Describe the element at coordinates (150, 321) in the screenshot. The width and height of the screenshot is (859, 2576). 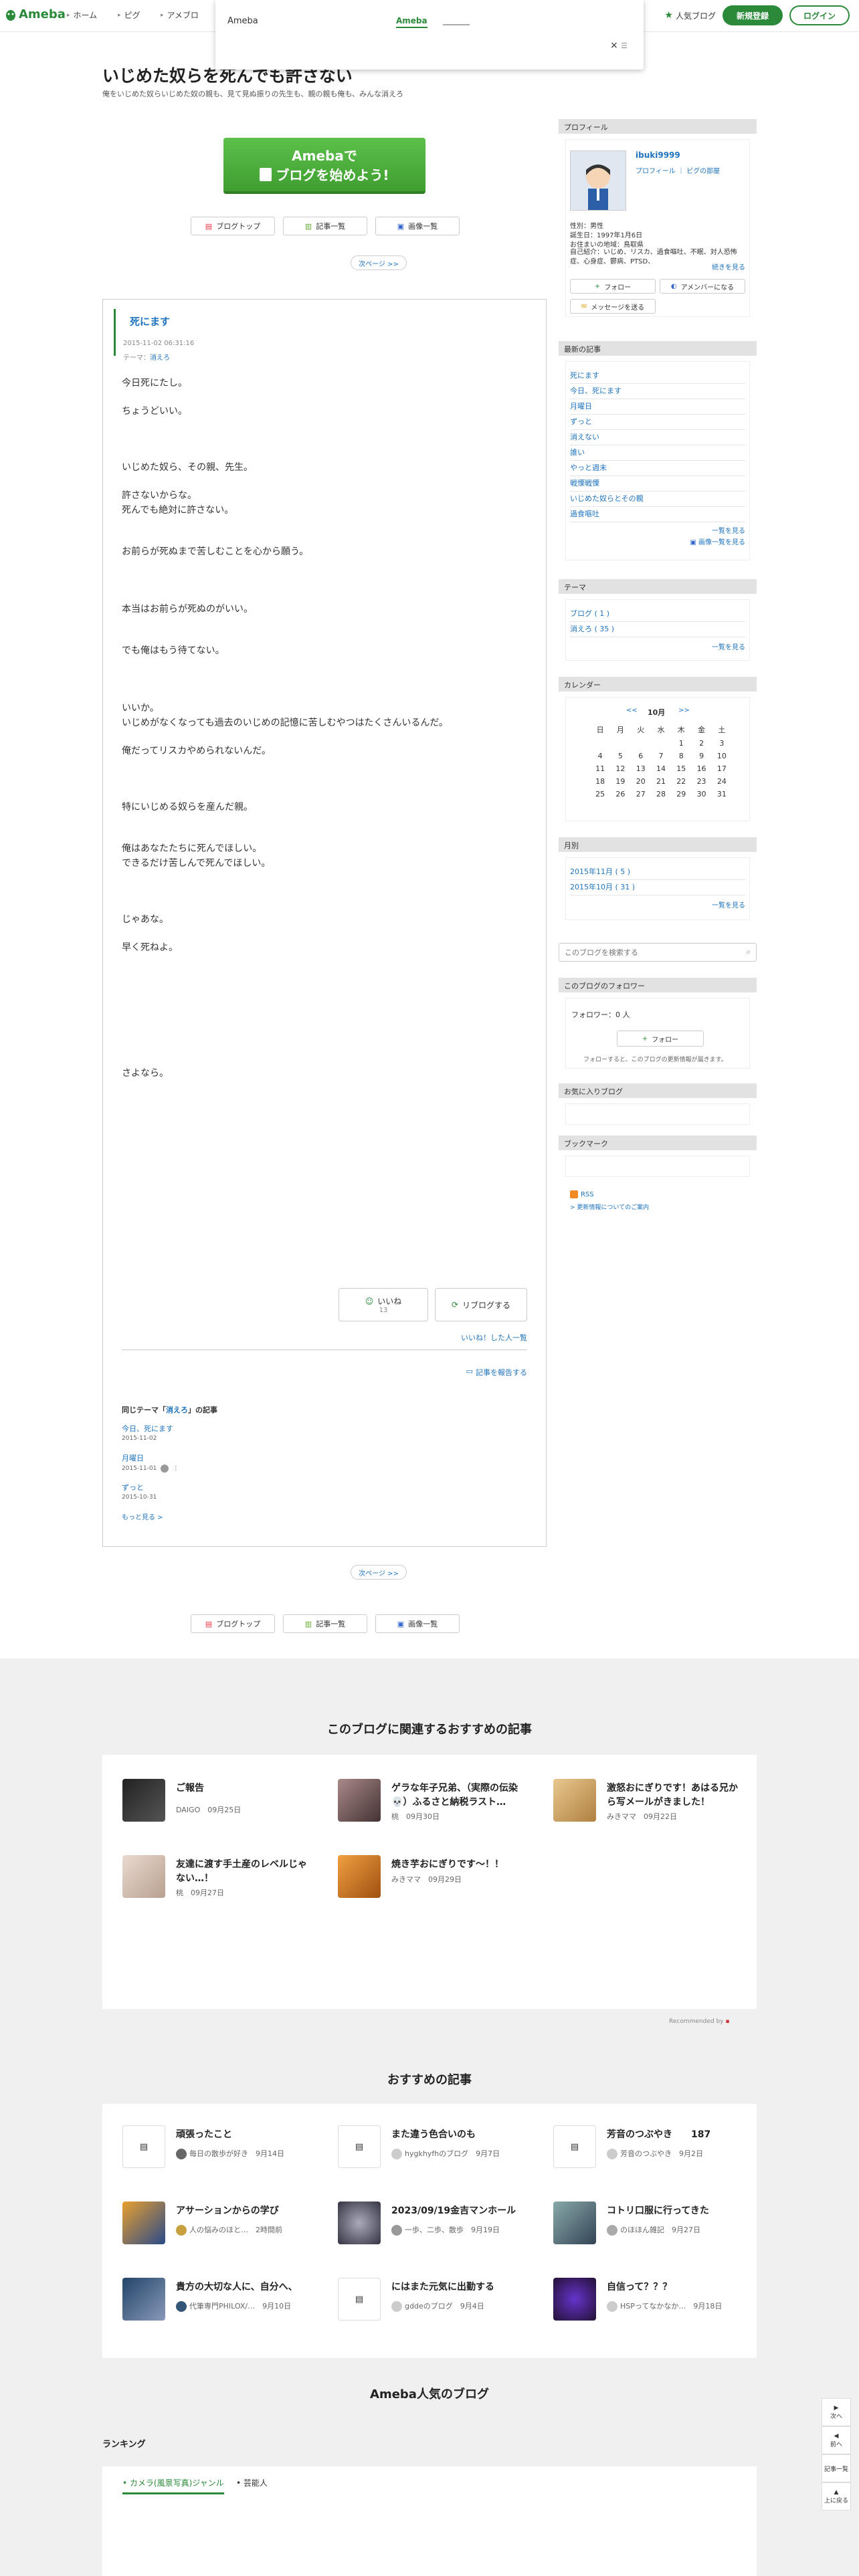
I see `article-title: 死にます` at that location.